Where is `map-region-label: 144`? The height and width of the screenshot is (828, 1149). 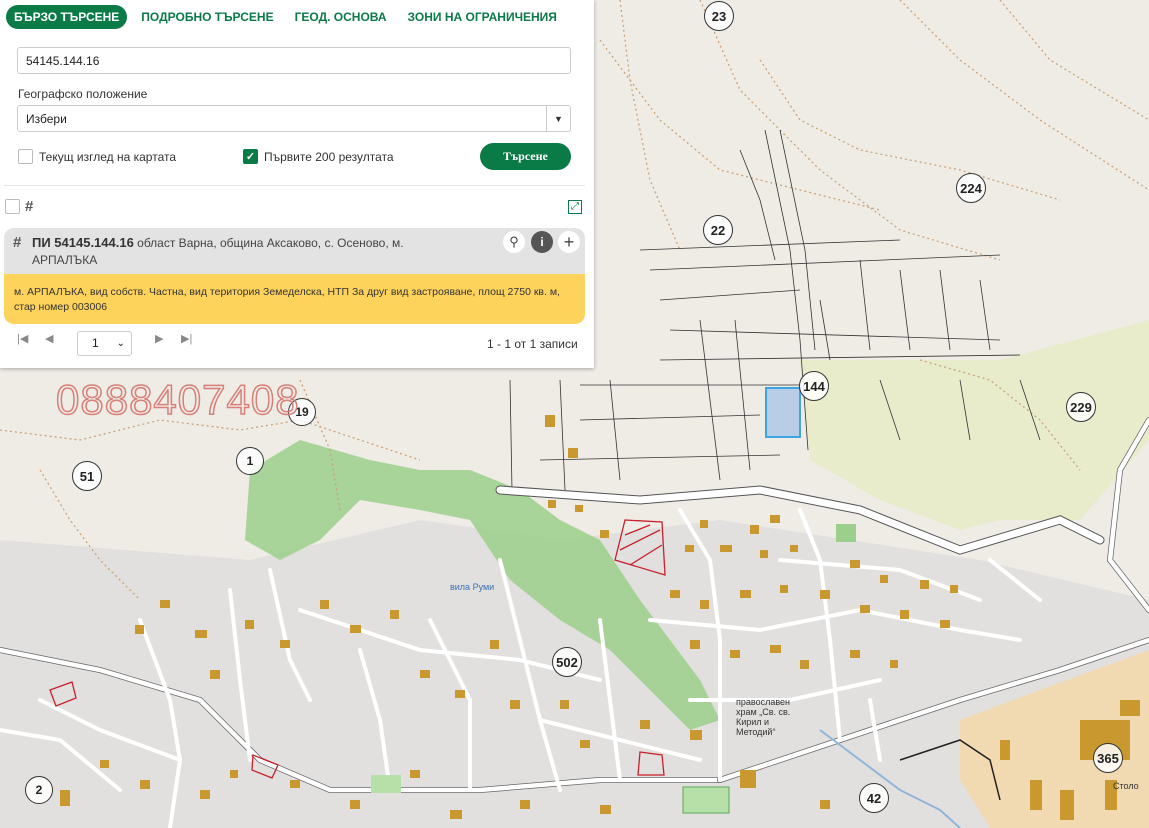 map-region-label: 144 is located at coordinates (814, 386).